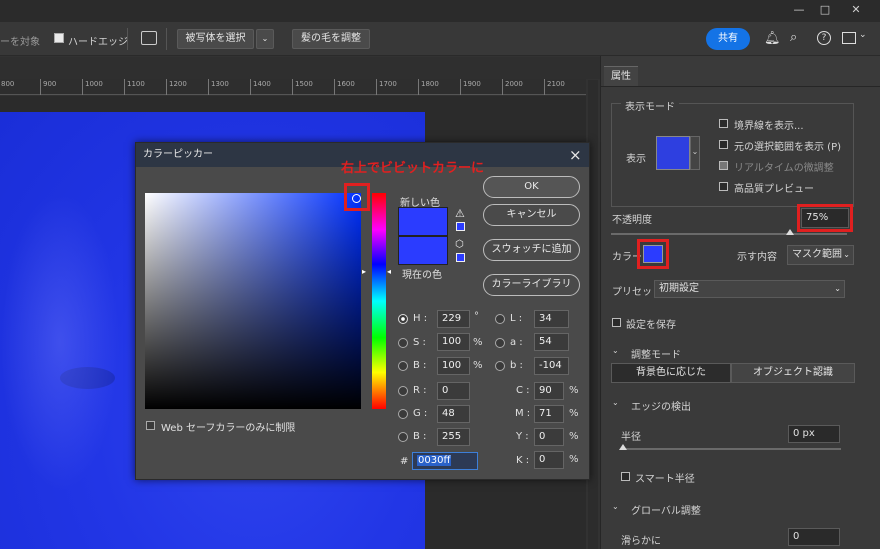 This screenshot has height=549, width=880. What do you see at coordinates (500, 366) in the screenshot?
I see `radio-lab-b` at bounding box center [500, 366].